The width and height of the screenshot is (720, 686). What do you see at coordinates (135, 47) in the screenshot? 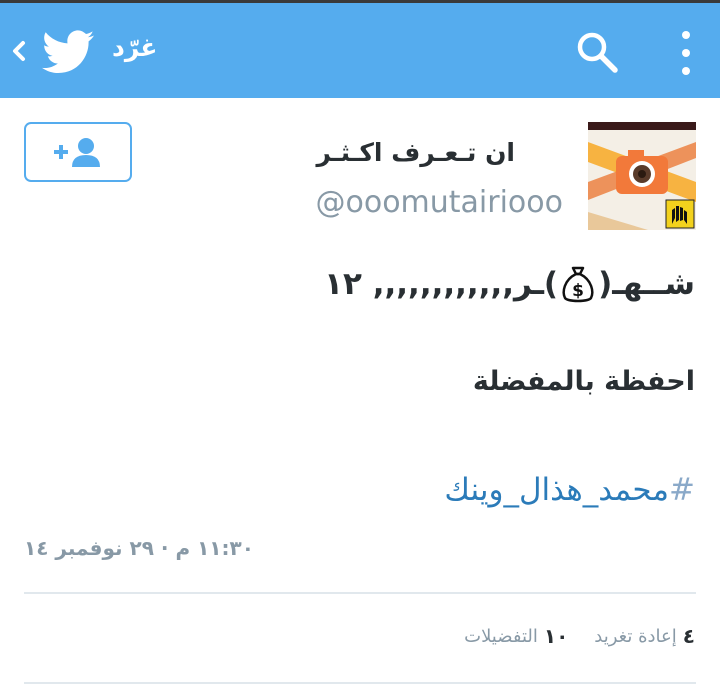
I see `page-title: غرّد` at bounding box center [135, 47].